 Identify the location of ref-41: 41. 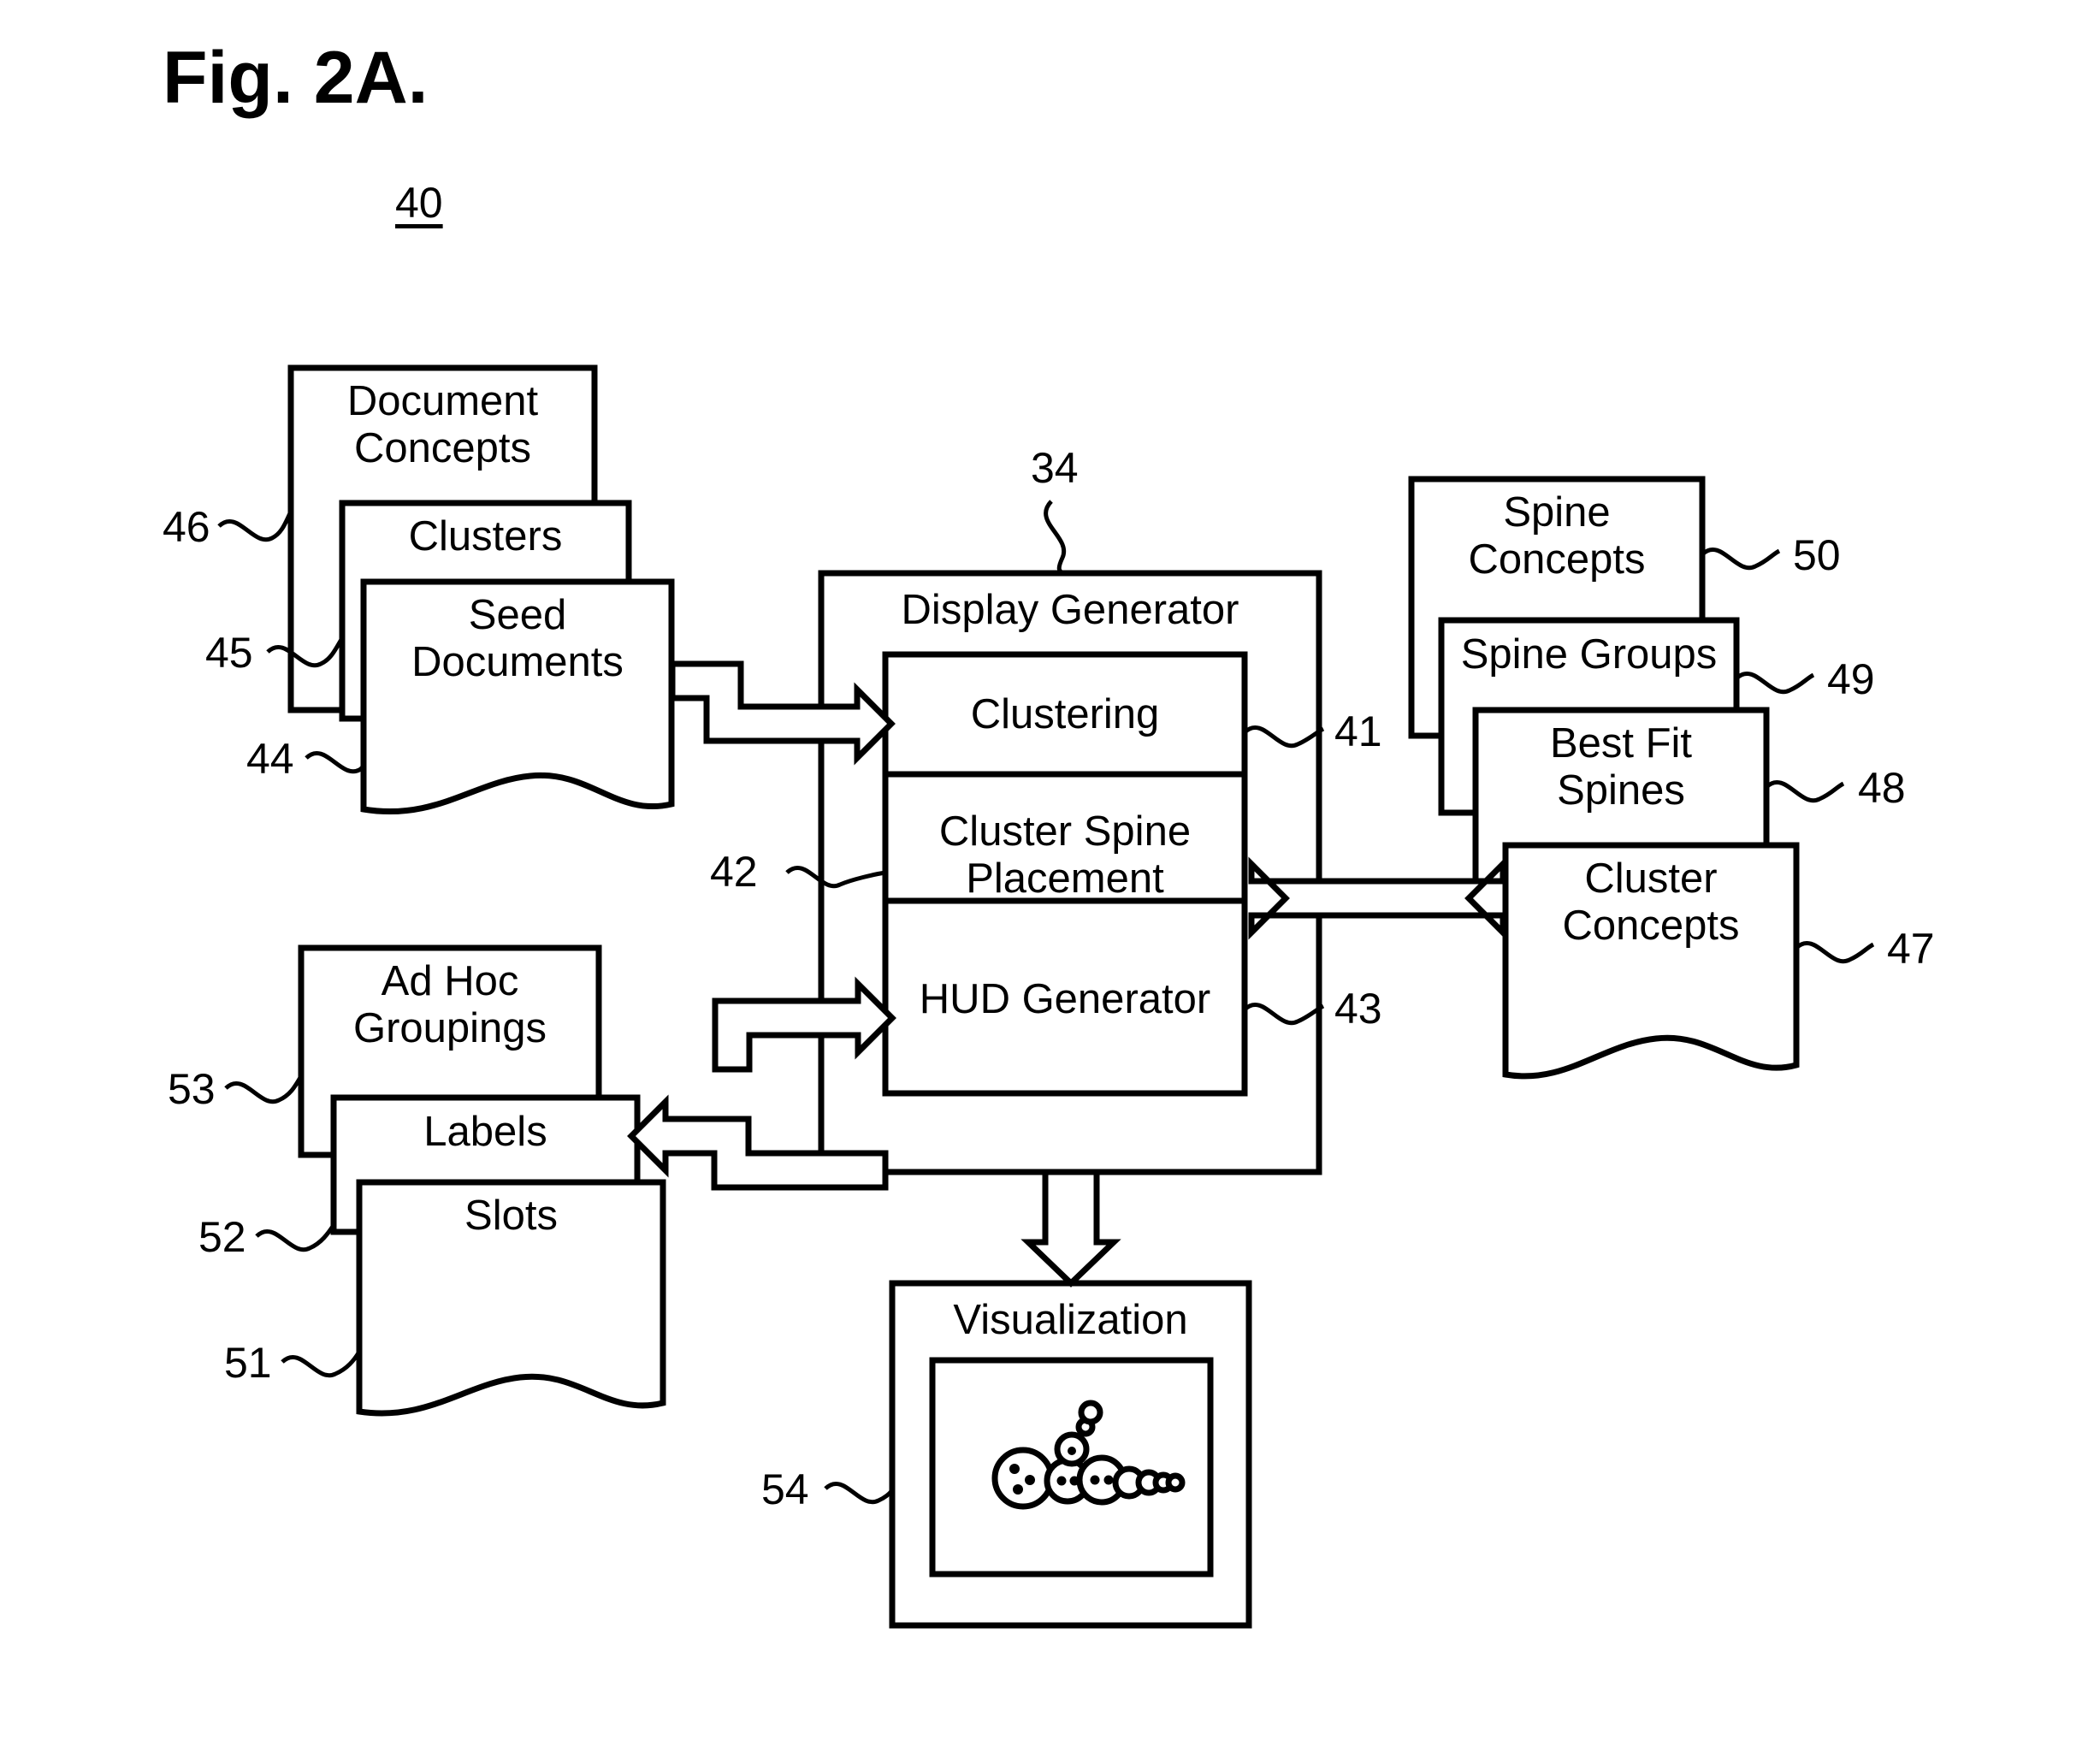
(1358, 731).